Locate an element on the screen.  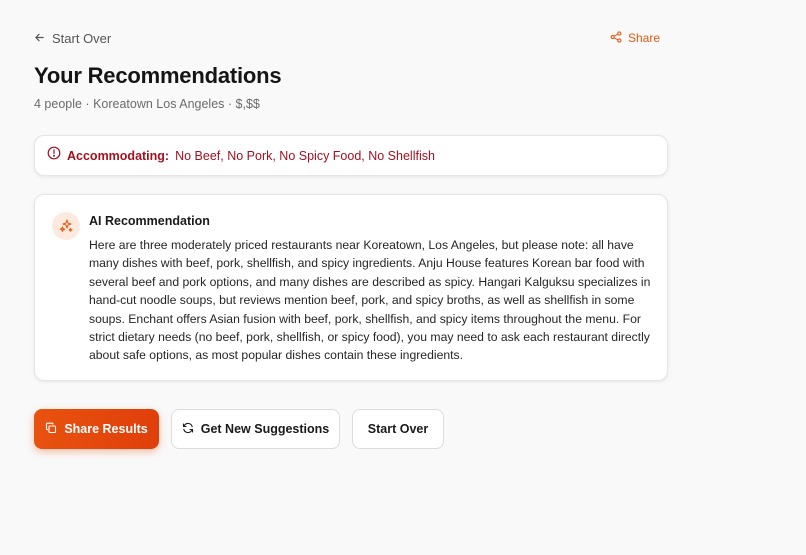
arrow-left-icon is located at coordinates (39, 38).